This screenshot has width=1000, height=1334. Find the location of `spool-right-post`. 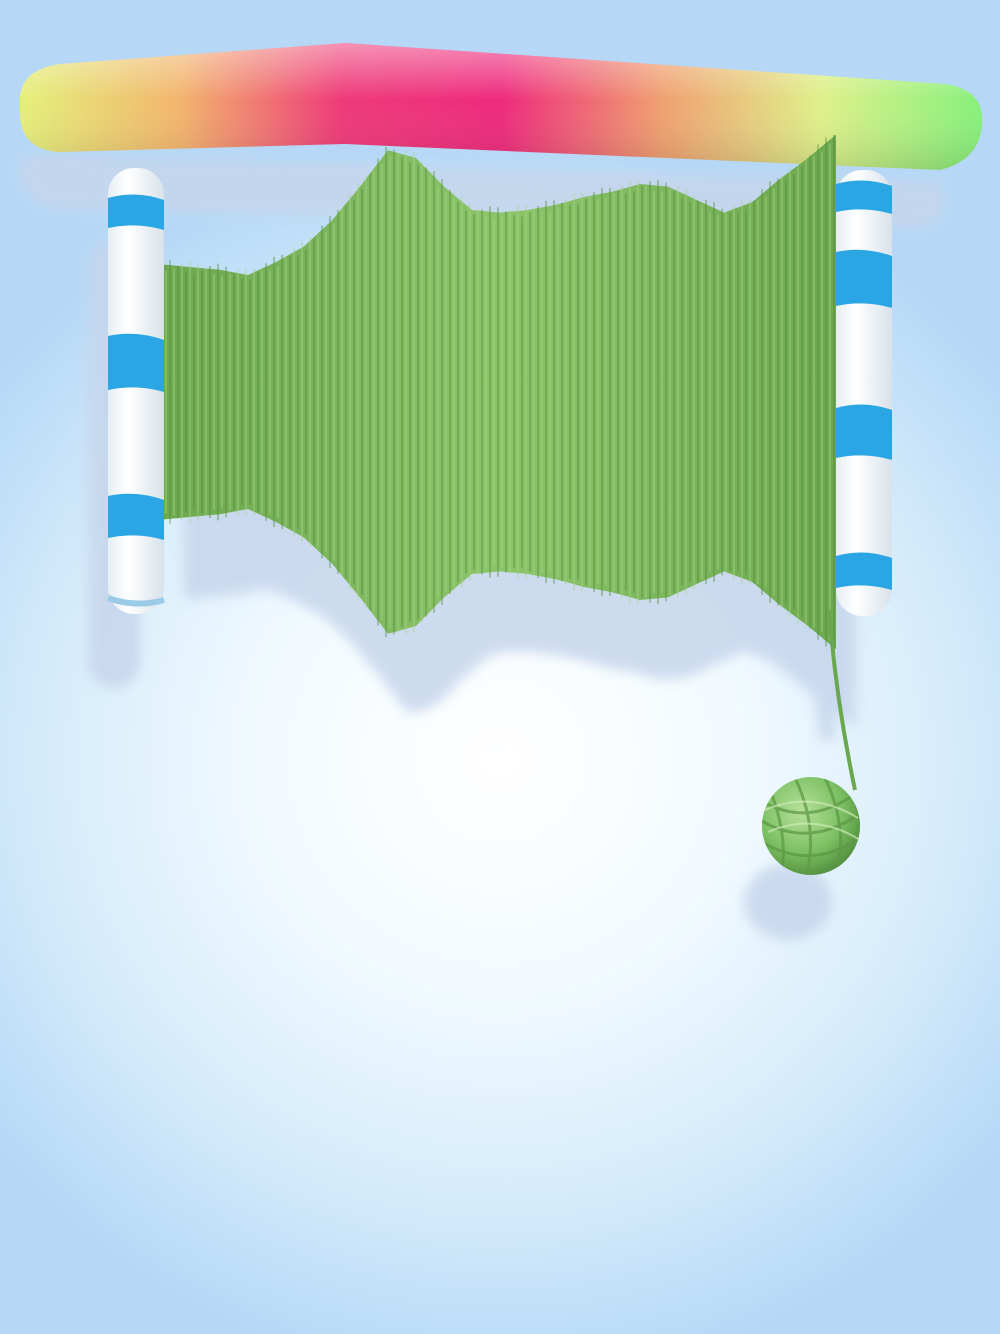

spool-right-post is located at coordinates (864, 393).